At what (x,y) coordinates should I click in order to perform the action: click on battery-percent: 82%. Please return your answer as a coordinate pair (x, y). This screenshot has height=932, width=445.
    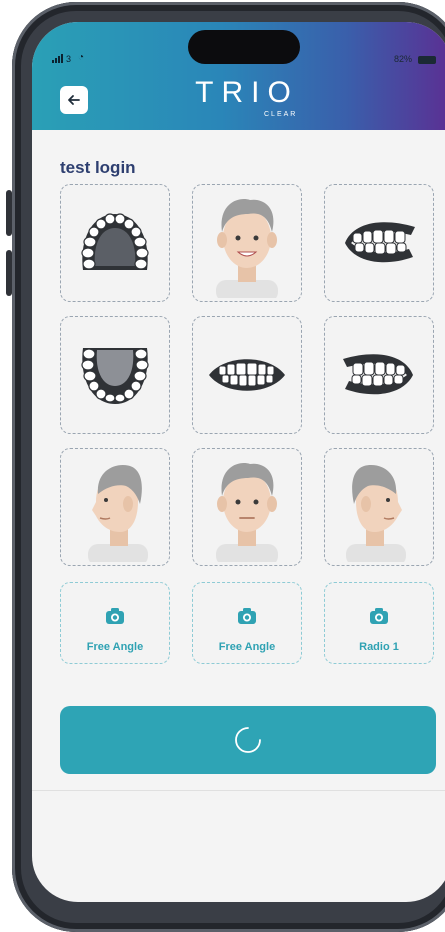
    Looking at the image, I should click on (402, 59).